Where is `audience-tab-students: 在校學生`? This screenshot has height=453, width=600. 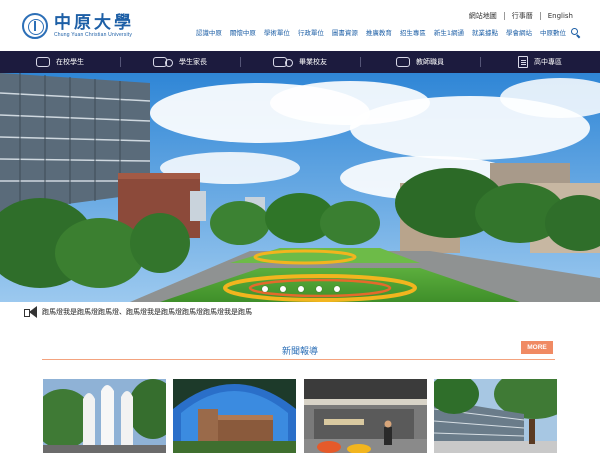
audience-tab-students: 在校學生 is located at coordinates (60, 62).